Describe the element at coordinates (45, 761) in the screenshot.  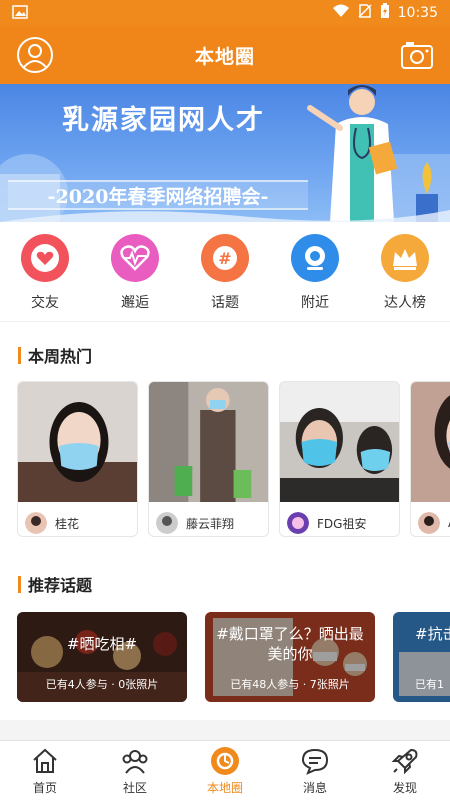
I see `home-icon` at that location.